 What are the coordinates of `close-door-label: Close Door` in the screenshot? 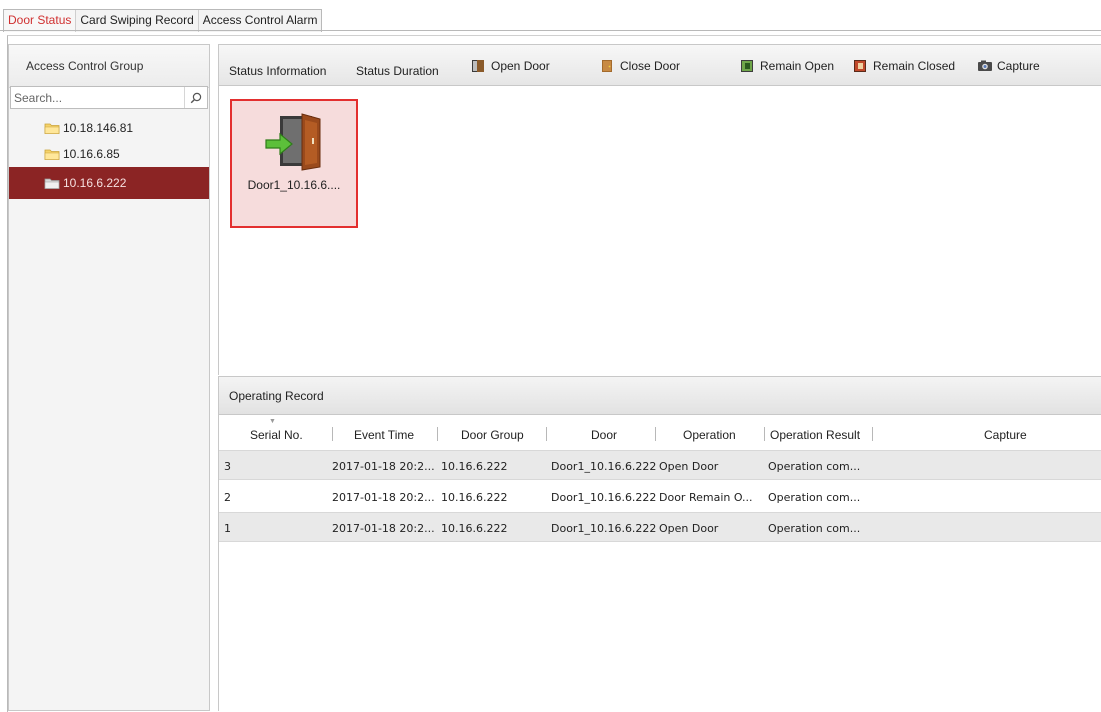 It's located at (650, 66).